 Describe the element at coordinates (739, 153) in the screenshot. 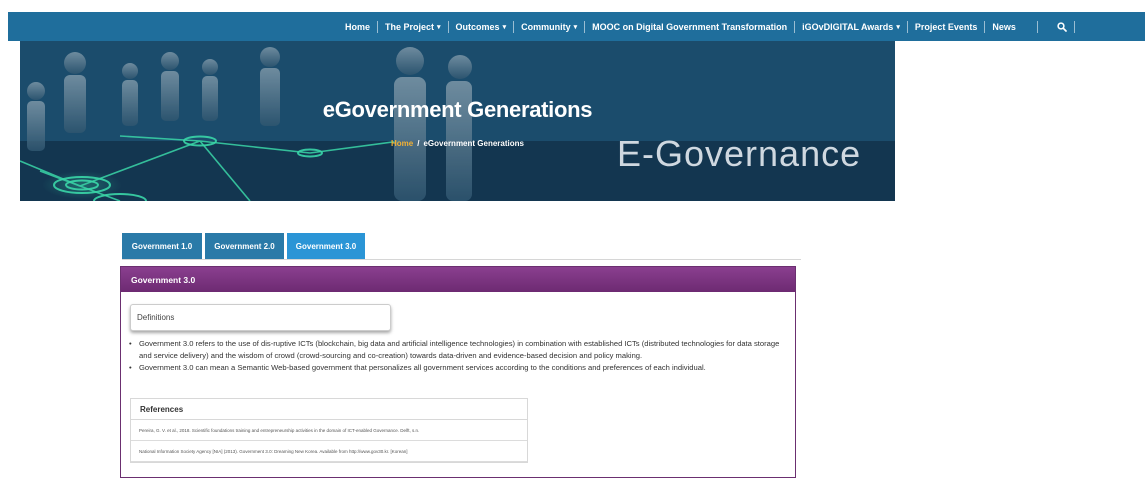

I see `hero-image-text: E-Governance` at that location.